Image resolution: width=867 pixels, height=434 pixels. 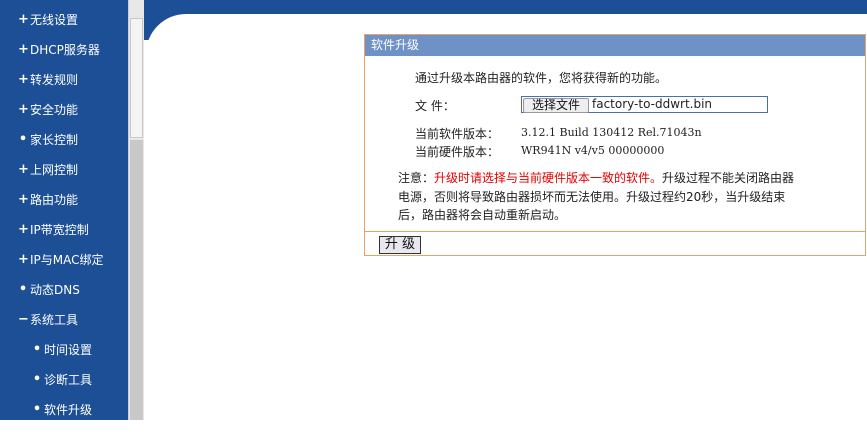 I want to click on selected-file-name: factory-to-ddwrt.bin, so click(x=652, y=104).